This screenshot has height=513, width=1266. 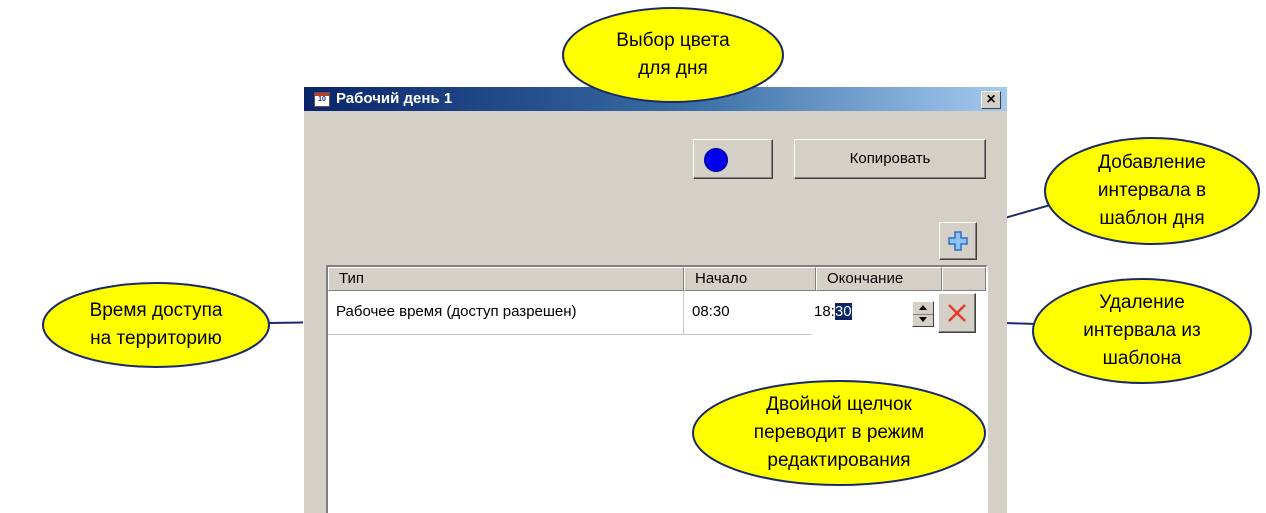 What do you see at coordinates (879, 279) in the screenshot?
I see `column-header-end: Окончание` at bounding box center [879, 279].